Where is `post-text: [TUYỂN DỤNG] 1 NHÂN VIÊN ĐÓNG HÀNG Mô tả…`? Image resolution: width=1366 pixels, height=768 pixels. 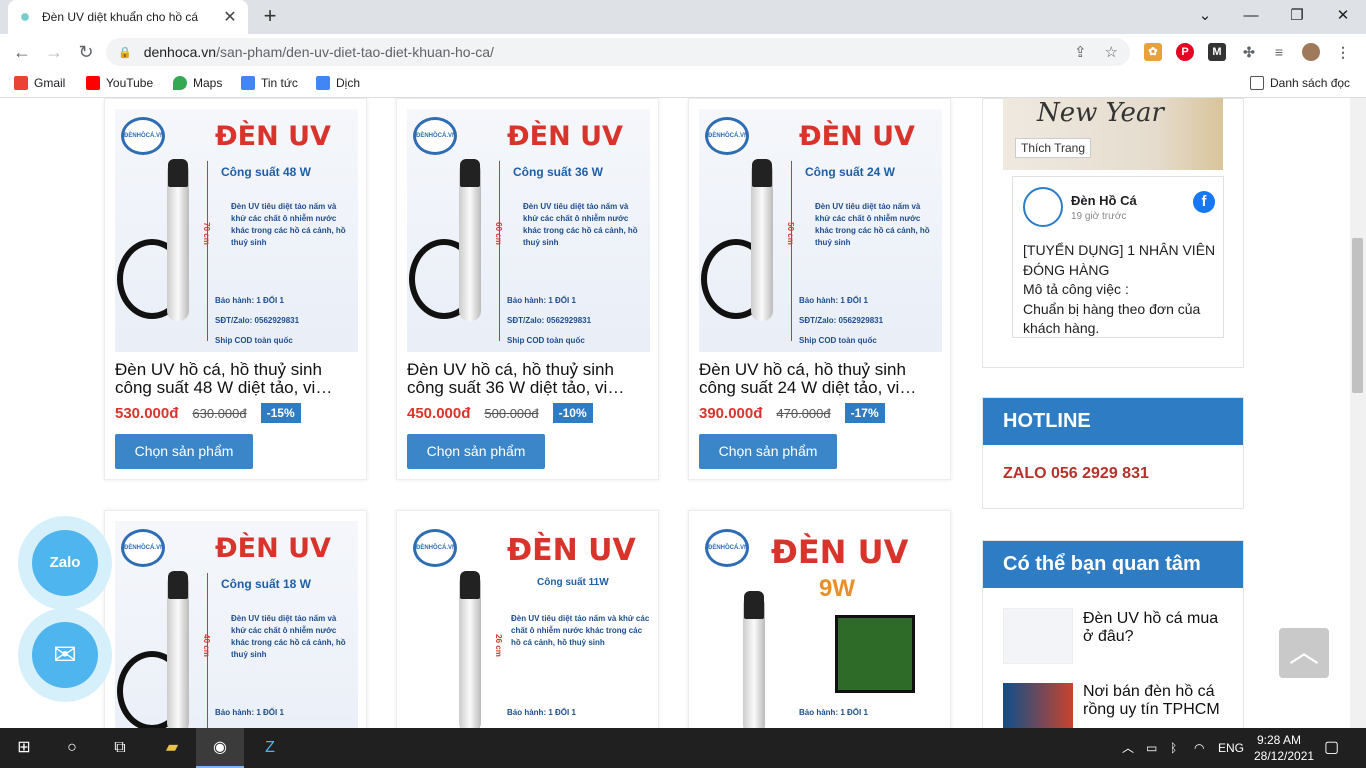
post-text: [TUYỂN DỤNG] 1 NHÂN VIÊN ĐÓNG HÀNG Mô tả… is located at coordinates (1119, 289).